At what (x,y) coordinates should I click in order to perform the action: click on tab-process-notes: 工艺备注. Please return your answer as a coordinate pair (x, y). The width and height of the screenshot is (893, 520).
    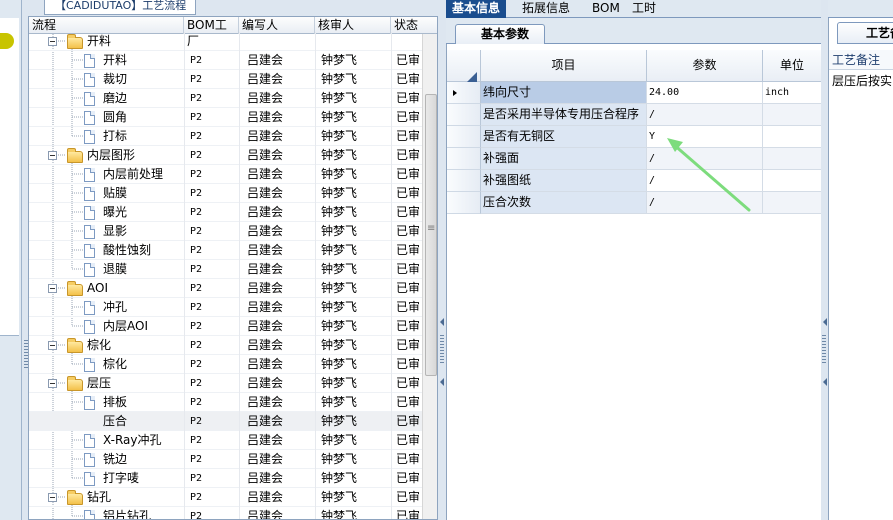
    Looking at the image, I should click on (865, 33).